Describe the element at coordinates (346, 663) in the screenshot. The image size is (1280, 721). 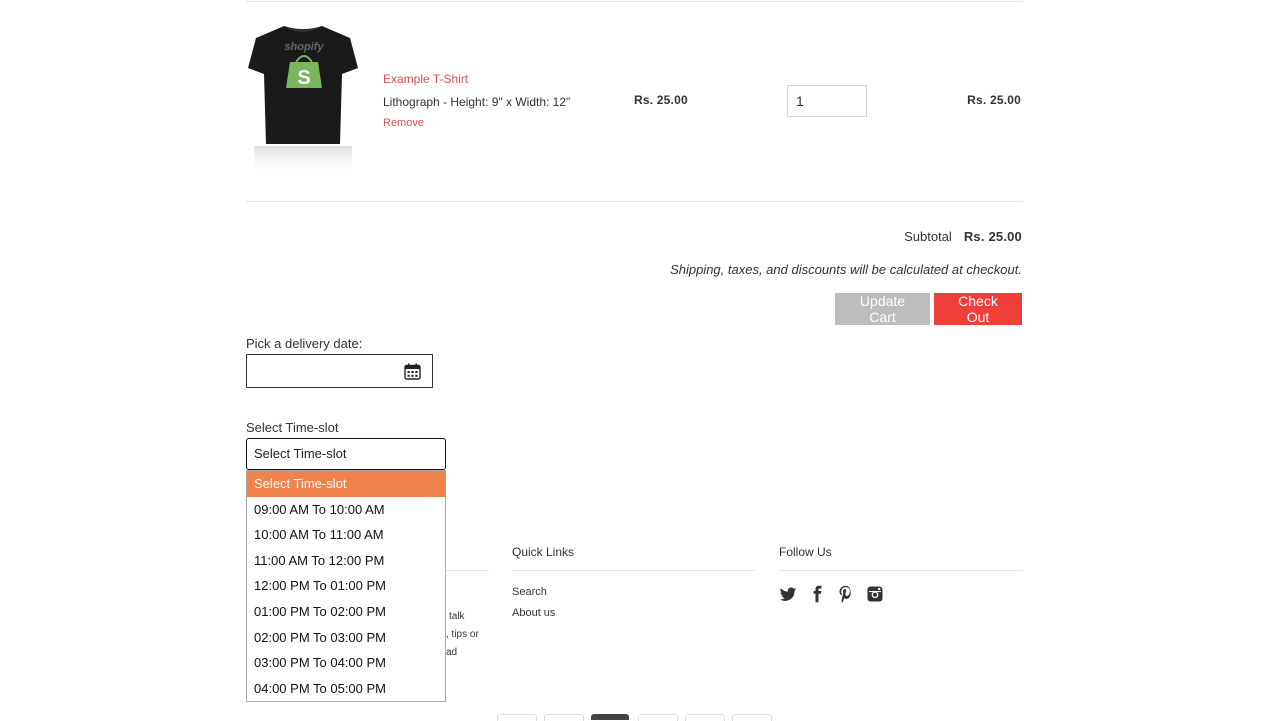
I see `timeslot-option: 03:00 PM To 04:00 PM` at that location.